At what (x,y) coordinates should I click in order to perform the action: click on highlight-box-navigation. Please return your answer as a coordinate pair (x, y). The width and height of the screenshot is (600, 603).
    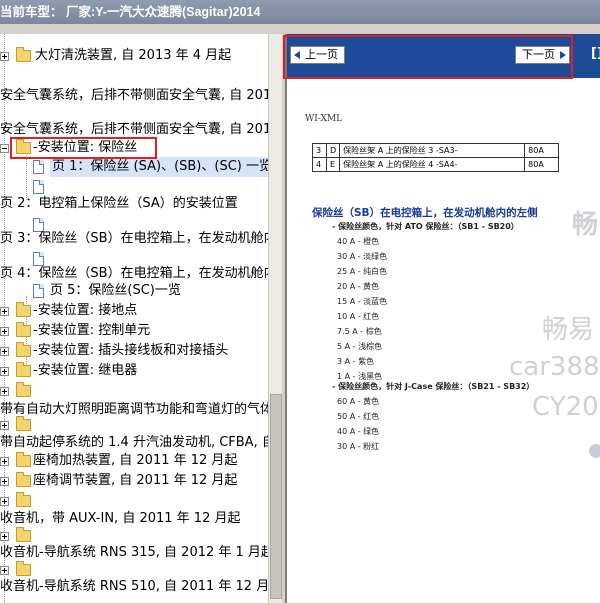
    Looking at the image, I should click on (428, 57).